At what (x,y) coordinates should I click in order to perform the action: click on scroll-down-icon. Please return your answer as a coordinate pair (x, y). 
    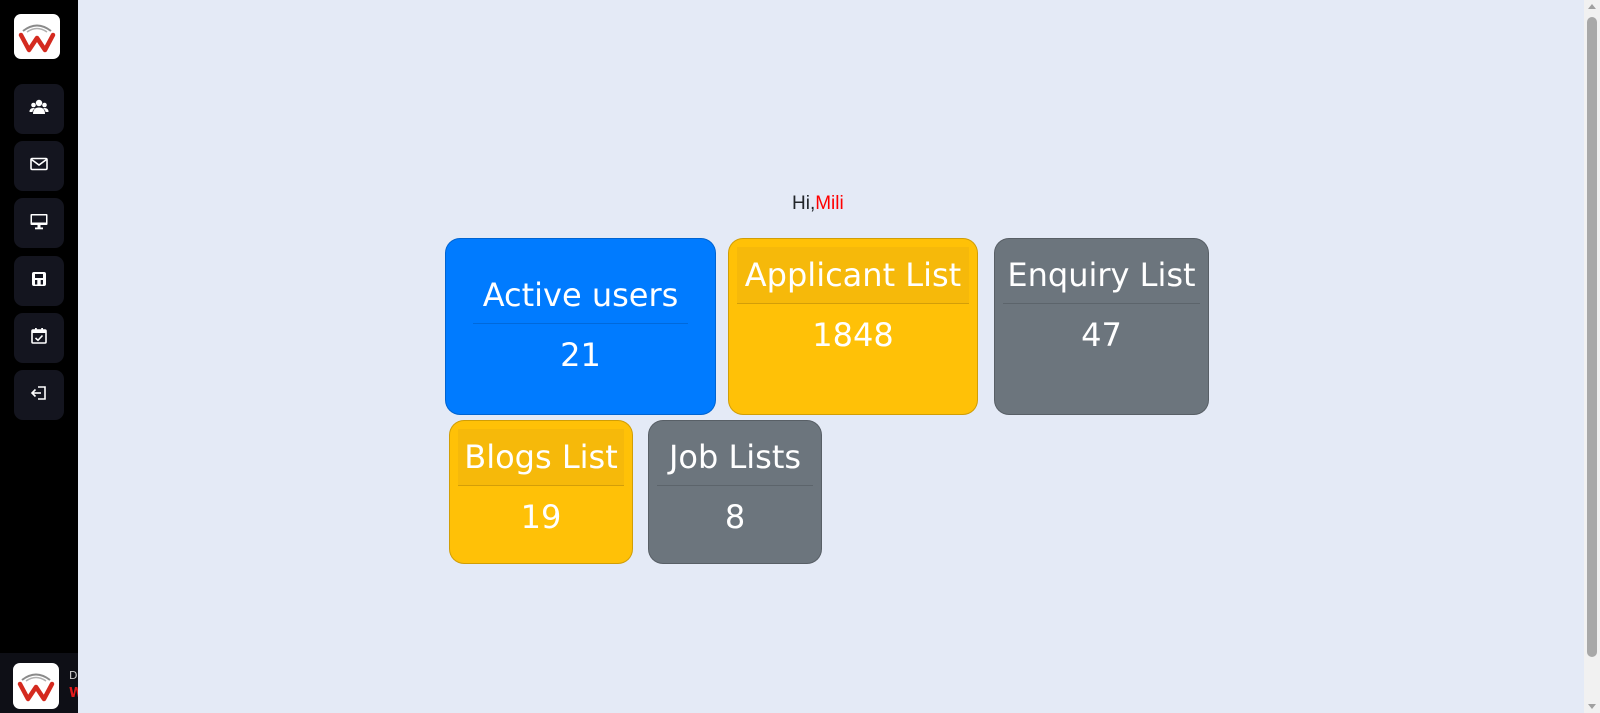
    Looking at the image, I should click on (1592, 706).